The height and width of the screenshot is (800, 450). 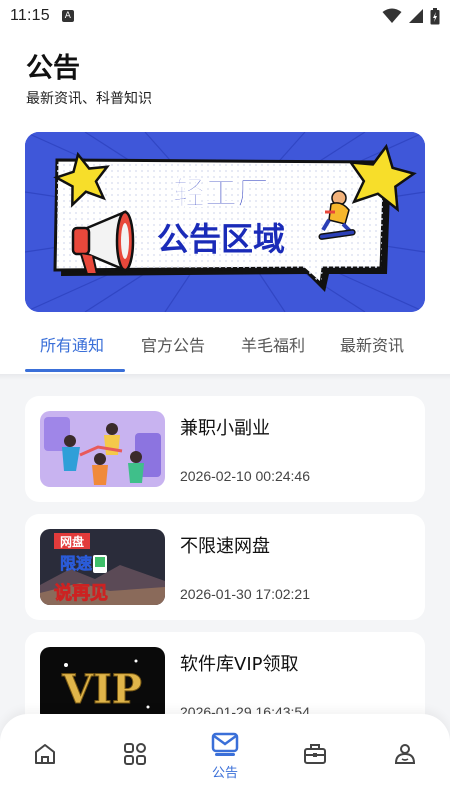 I want to click on article-title: 兼职小副业, so click(x=225, y=428).